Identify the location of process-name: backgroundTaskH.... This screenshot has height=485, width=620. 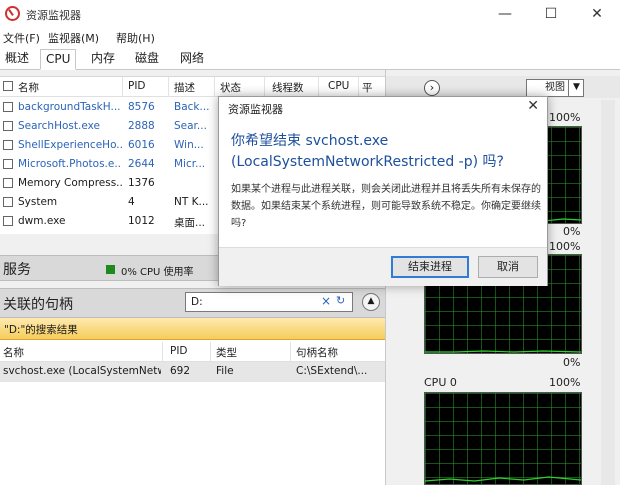
(69, 107).